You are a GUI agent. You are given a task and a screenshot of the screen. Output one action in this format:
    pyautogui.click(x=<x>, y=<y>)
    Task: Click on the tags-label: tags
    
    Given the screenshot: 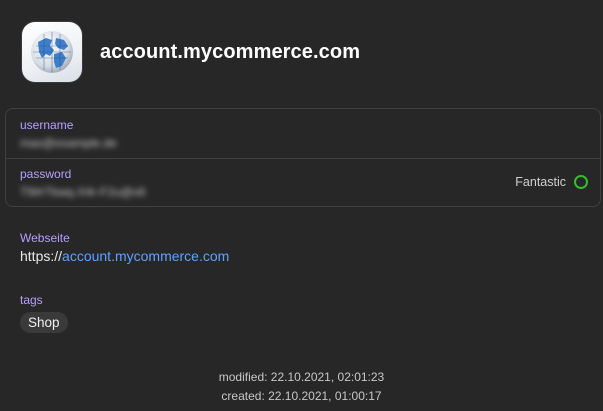 What is the action you would take?
    pyautogui.click(x=31, y=300)
    